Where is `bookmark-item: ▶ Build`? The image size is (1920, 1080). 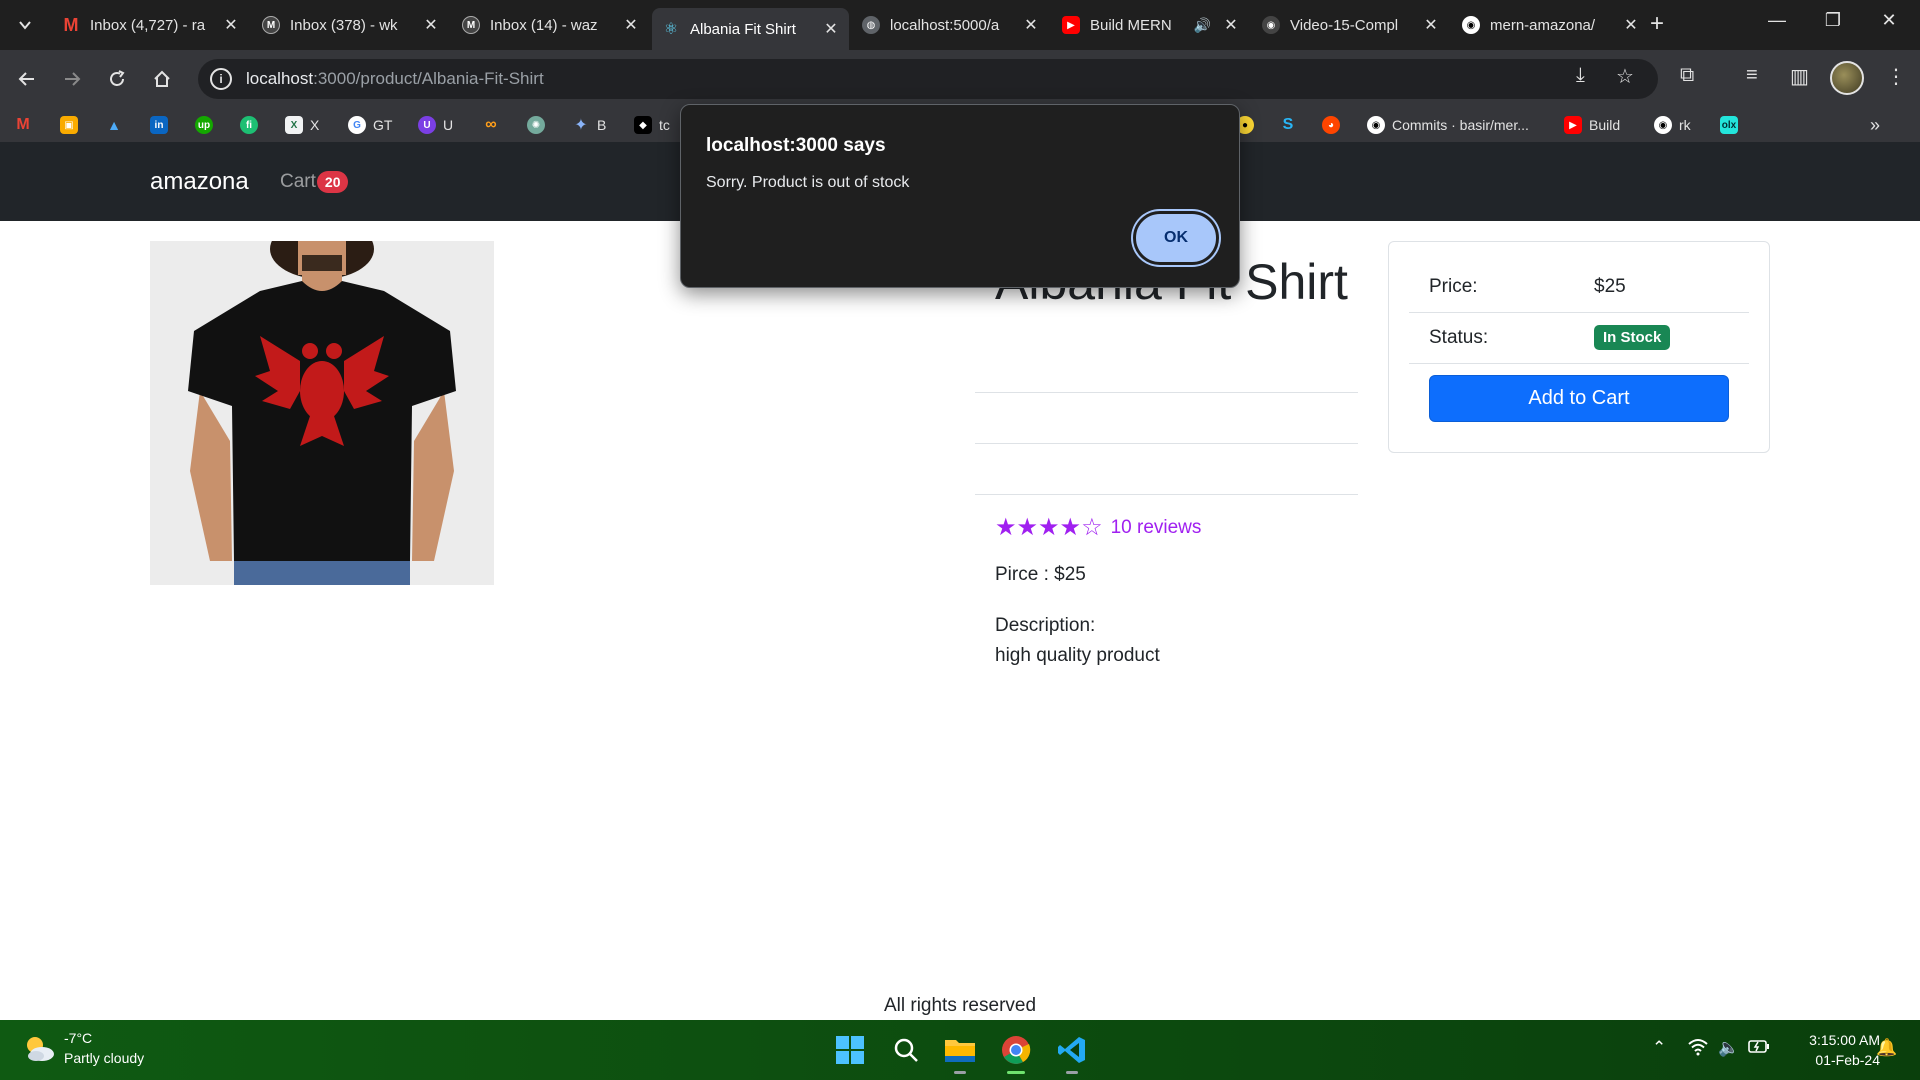
bookmark-item: ▶ Build is located at coordinates (1592, 125).